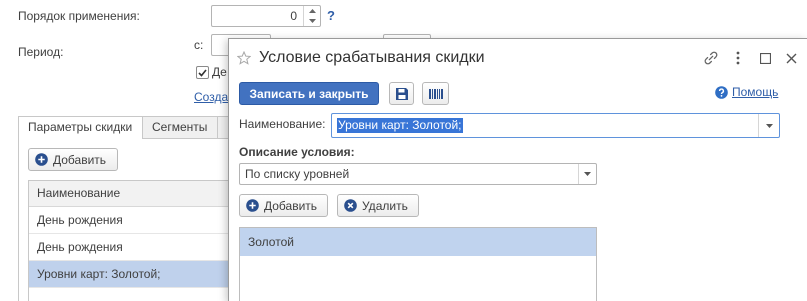 This screenshot has width=807, height=301. I want to click on delete-level-button: Удалить, so click(378, 205).